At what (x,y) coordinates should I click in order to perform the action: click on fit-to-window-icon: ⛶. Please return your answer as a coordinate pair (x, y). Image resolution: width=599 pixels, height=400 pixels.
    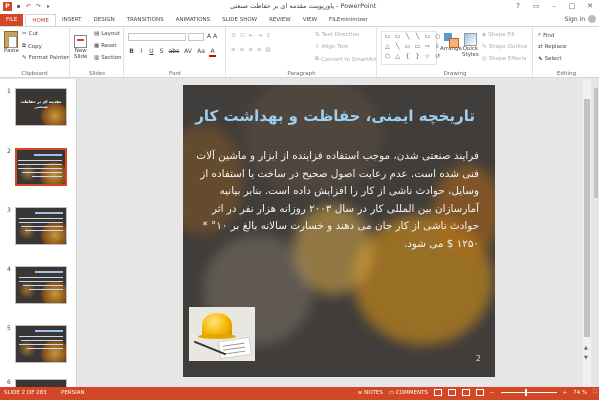
    Looking at the image, I should click on (595, 392).